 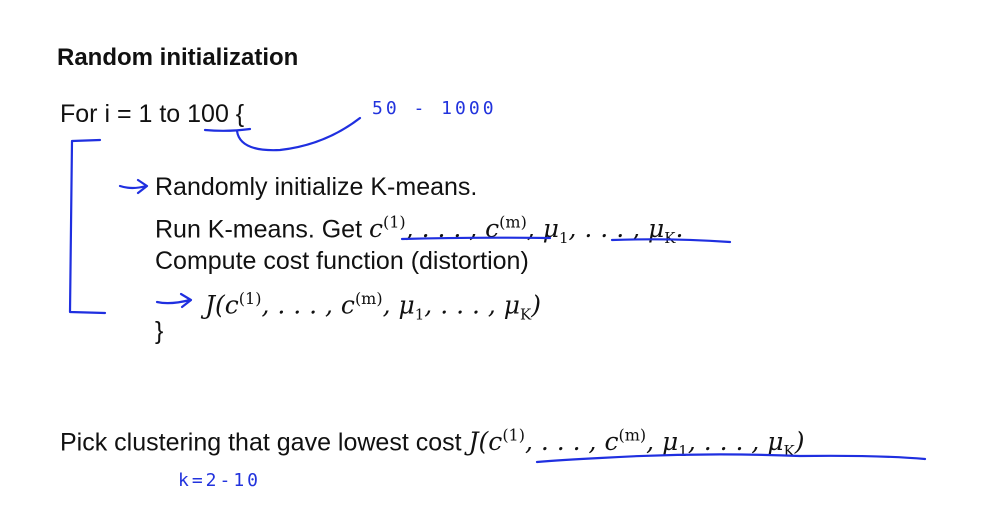 What do you see at coordinates (316, 187) in the screenshot?
I see `loop-line-1: Randomly initialize K-means.` at bounding box center [316, 187].